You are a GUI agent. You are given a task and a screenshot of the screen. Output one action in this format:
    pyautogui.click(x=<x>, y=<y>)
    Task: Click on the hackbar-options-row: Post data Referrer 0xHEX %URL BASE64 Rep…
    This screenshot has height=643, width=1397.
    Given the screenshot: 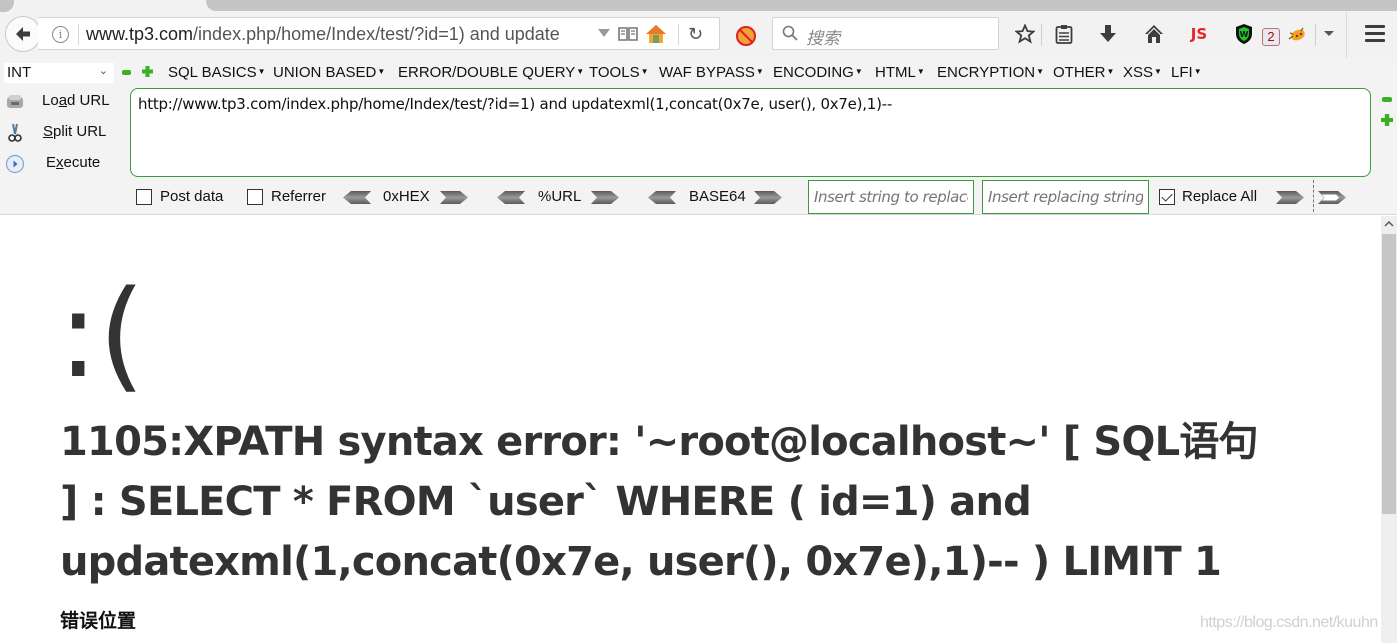 What is the action you would take?
    pyautogui.click(x=698, y=197)
    